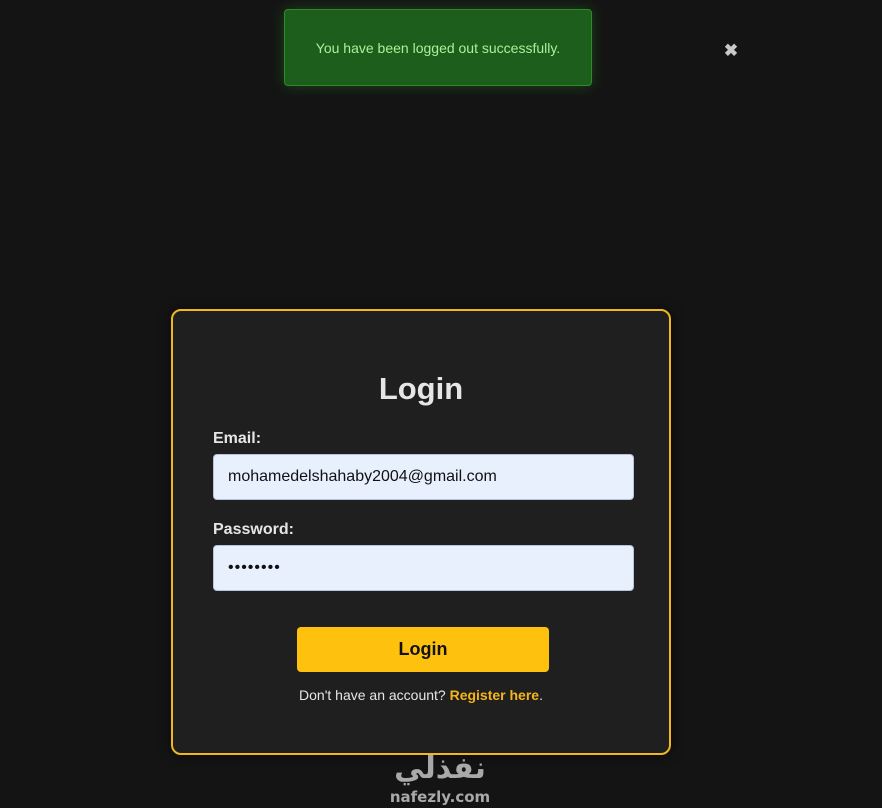 This screenshot has height=808, width=882. What do you see at coordinates (440, 768) in the screenshot?
I see `watermark-logo-arabic: نفذلي` at bounding box center [440, 768].